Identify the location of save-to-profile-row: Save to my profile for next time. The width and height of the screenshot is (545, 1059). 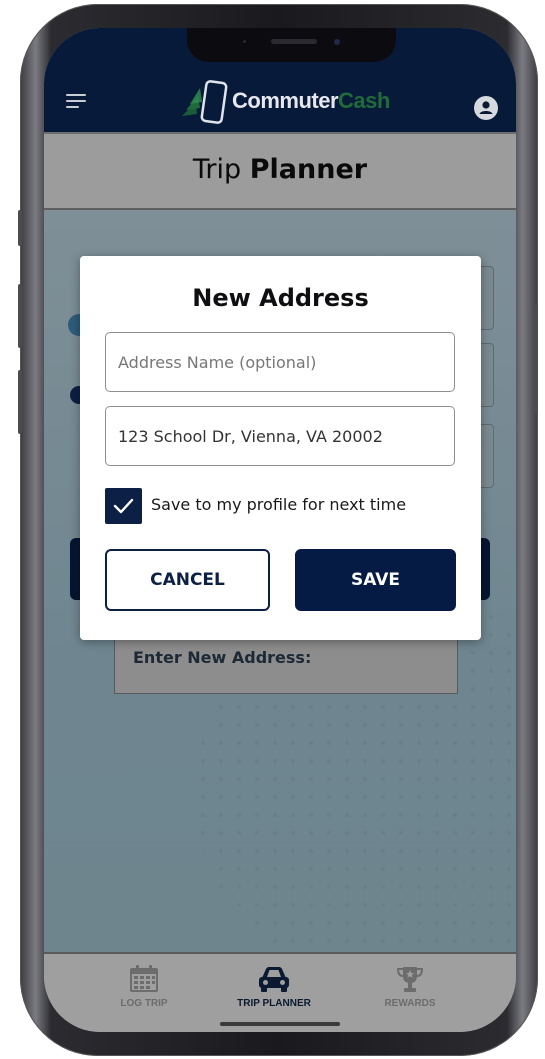
(285, 506).